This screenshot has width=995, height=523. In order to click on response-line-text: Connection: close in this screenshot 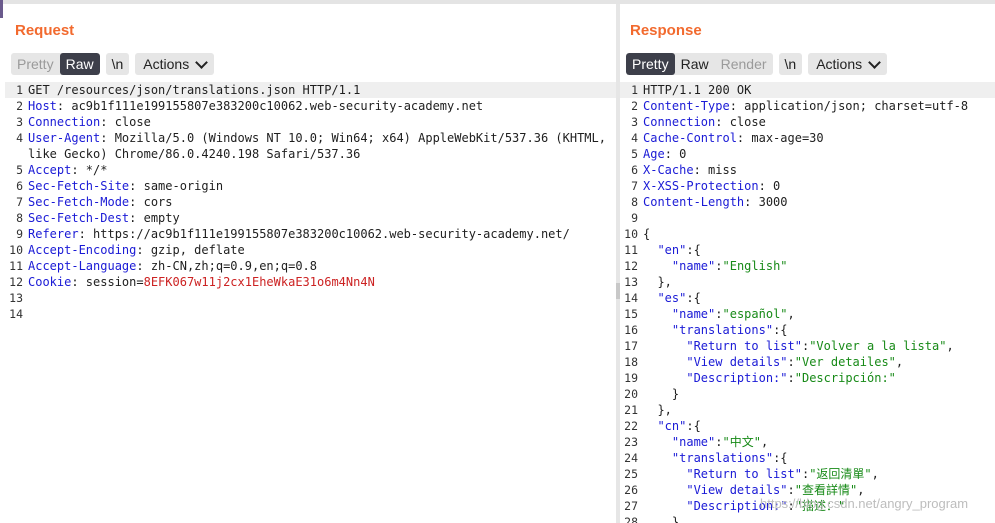, I will do `click(704, 122)`.